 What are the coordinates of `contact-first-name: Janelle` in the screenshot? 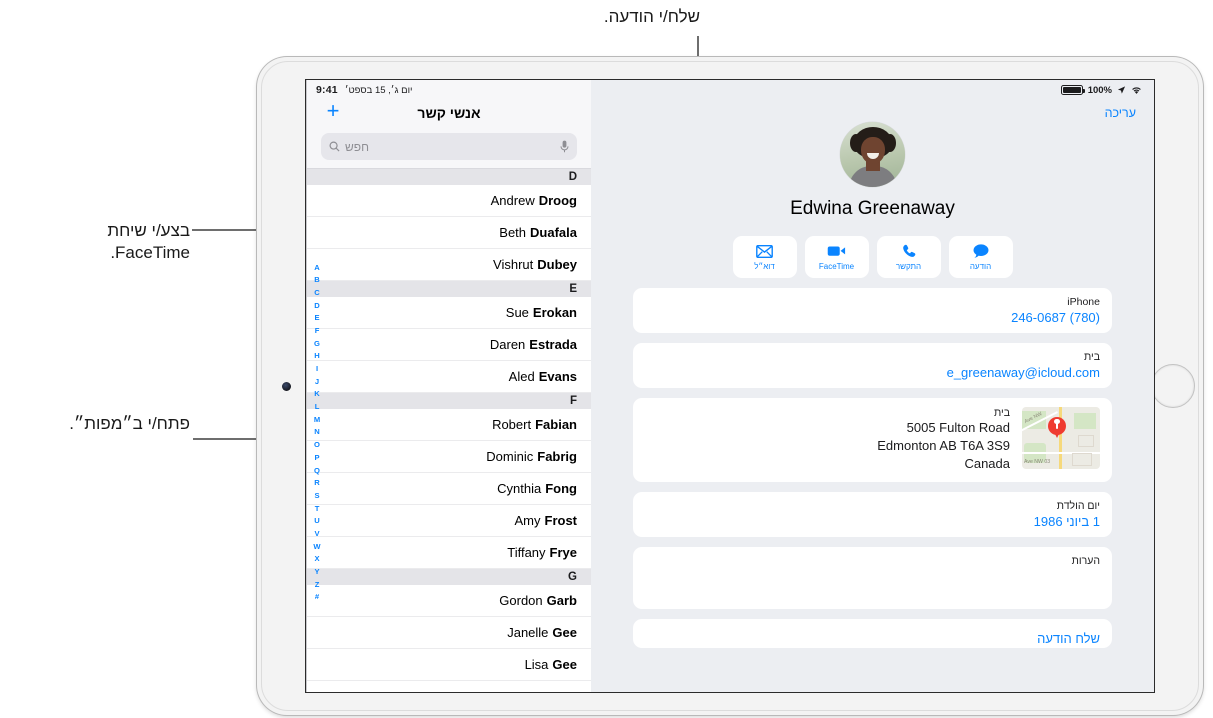 It's located at (528, 632).